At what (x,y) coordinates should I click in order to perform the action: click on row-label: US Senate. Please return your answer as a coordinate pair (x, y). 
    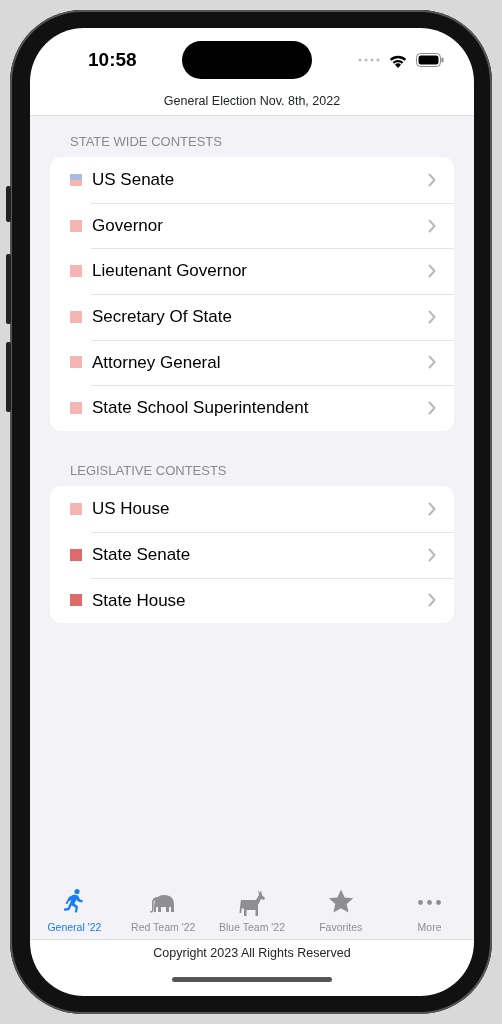
    Looking at the image, I should click on (134, 180).